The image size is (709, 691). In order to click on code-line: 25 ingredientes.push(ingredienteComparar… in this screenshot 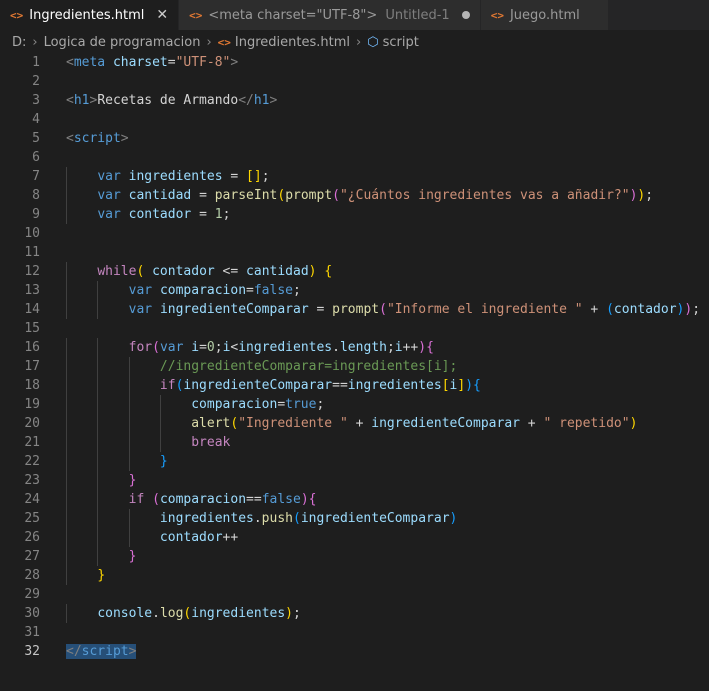, I will do `click(354, 518)`.